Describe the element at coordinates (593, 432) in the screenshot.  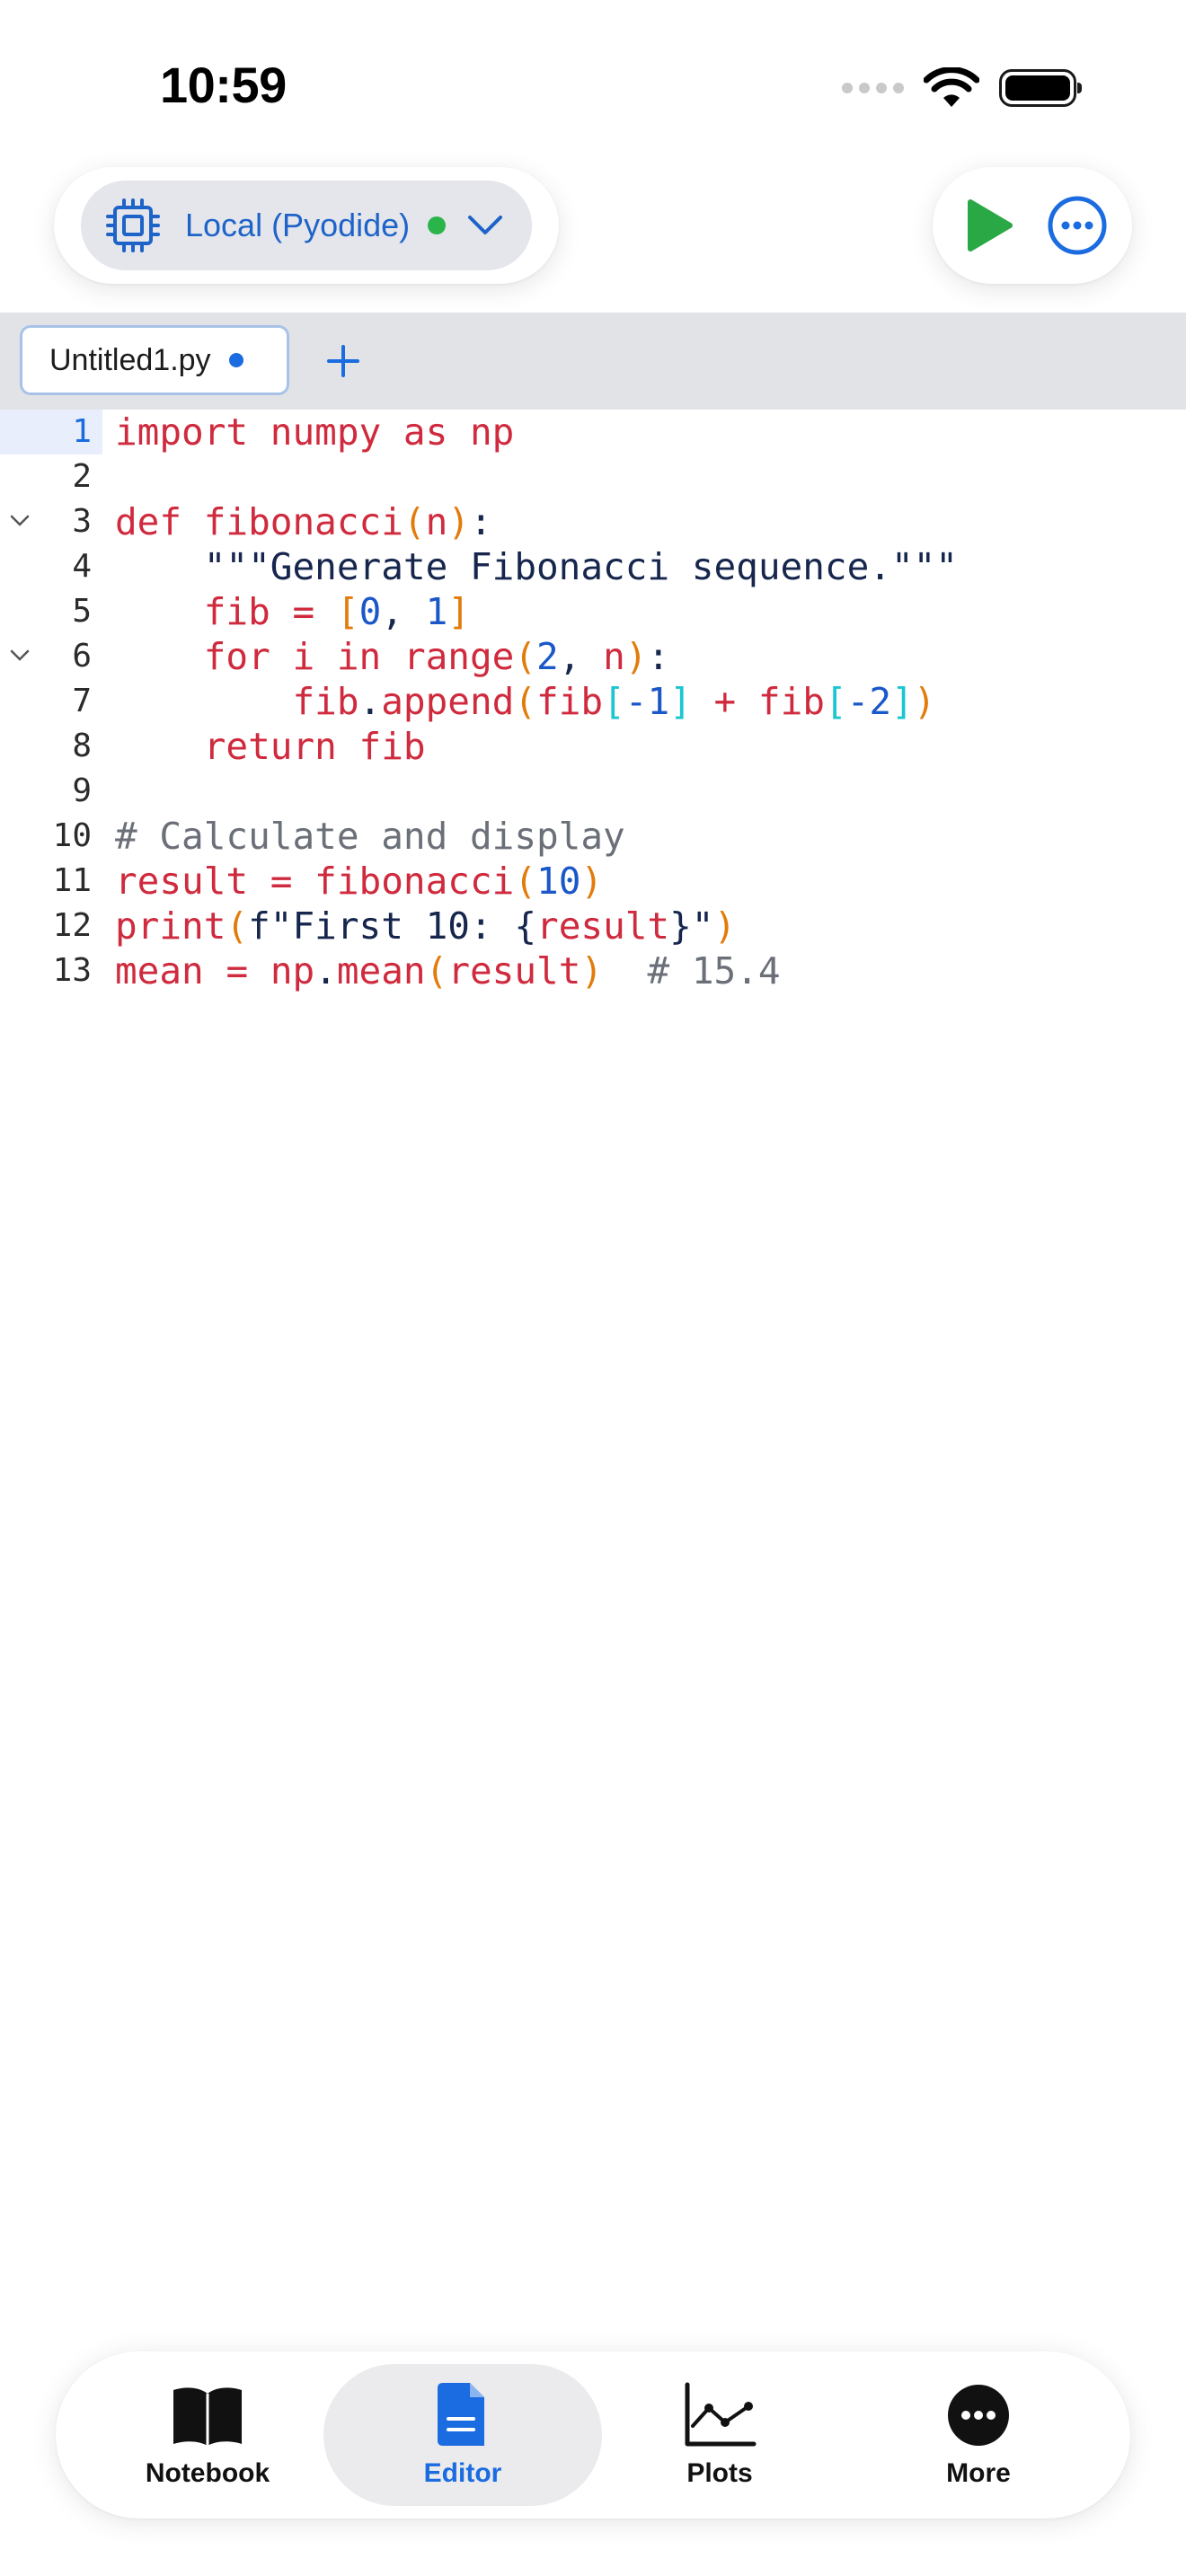
I see `code-line: 1 import numpy as np` at that location.